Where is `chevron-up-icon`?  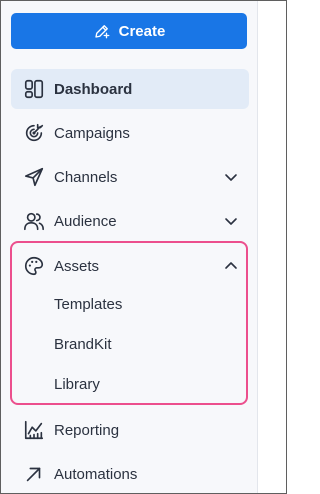
chevron-up-icon is located at coordinates (231, 266).